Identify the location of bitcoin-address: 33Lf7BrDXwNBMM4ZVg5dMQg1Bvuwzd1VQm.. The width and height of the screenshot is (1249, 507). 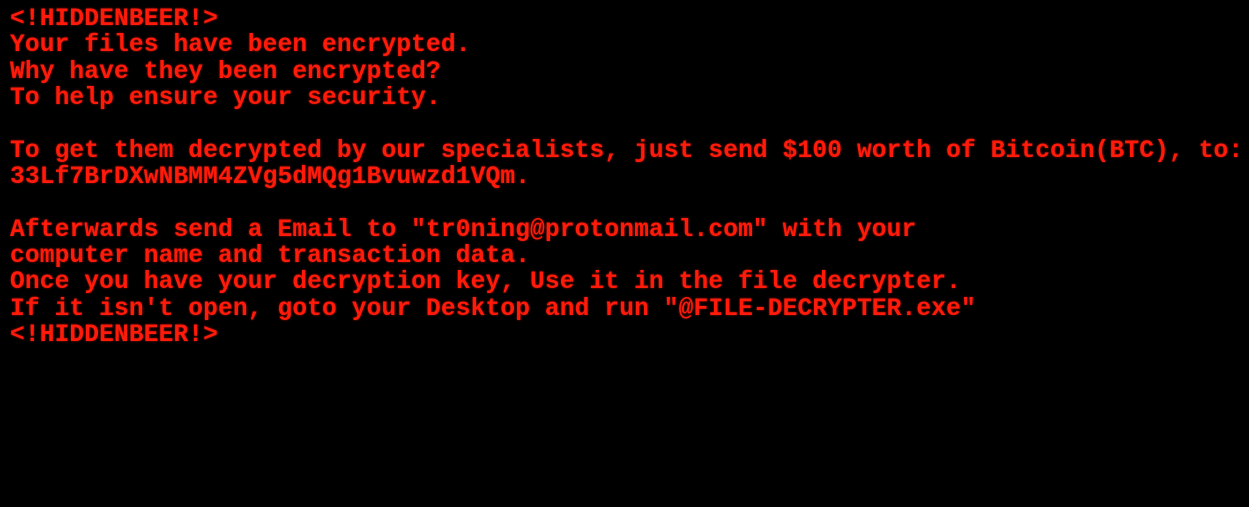
(270, 178).